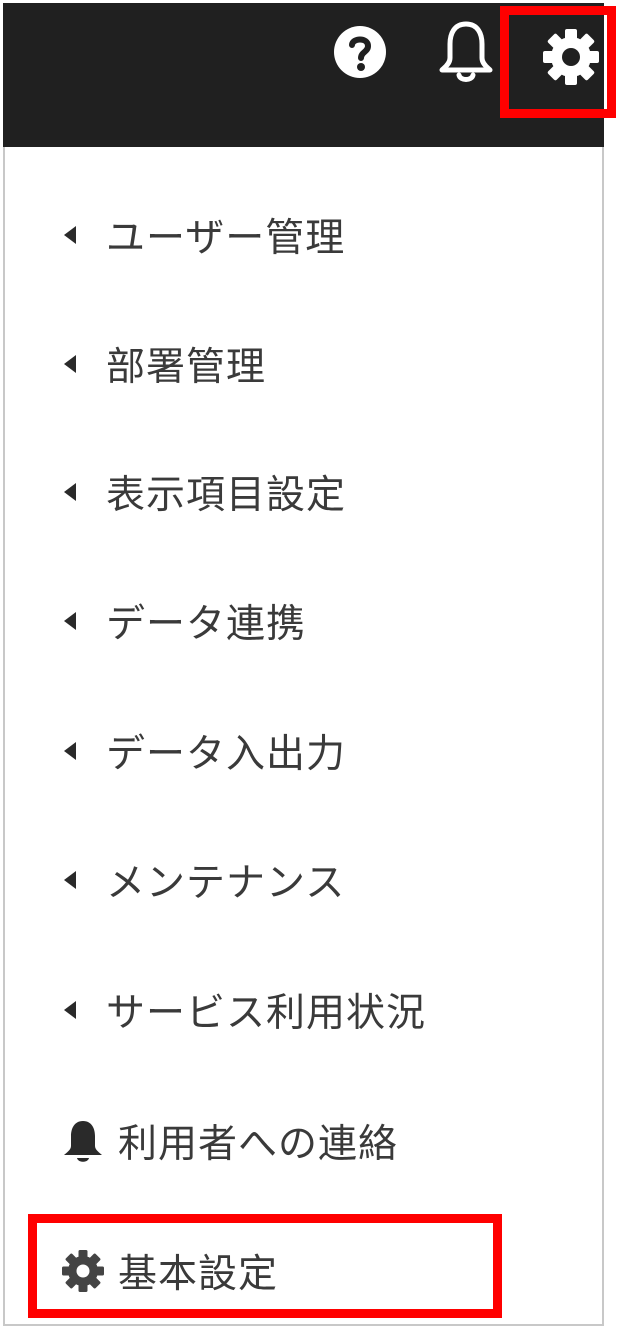 This screenshot has width=617, height=1330. I want to click on menu-item-user-notifications: 利用者への連絡, so click(310, 1141).